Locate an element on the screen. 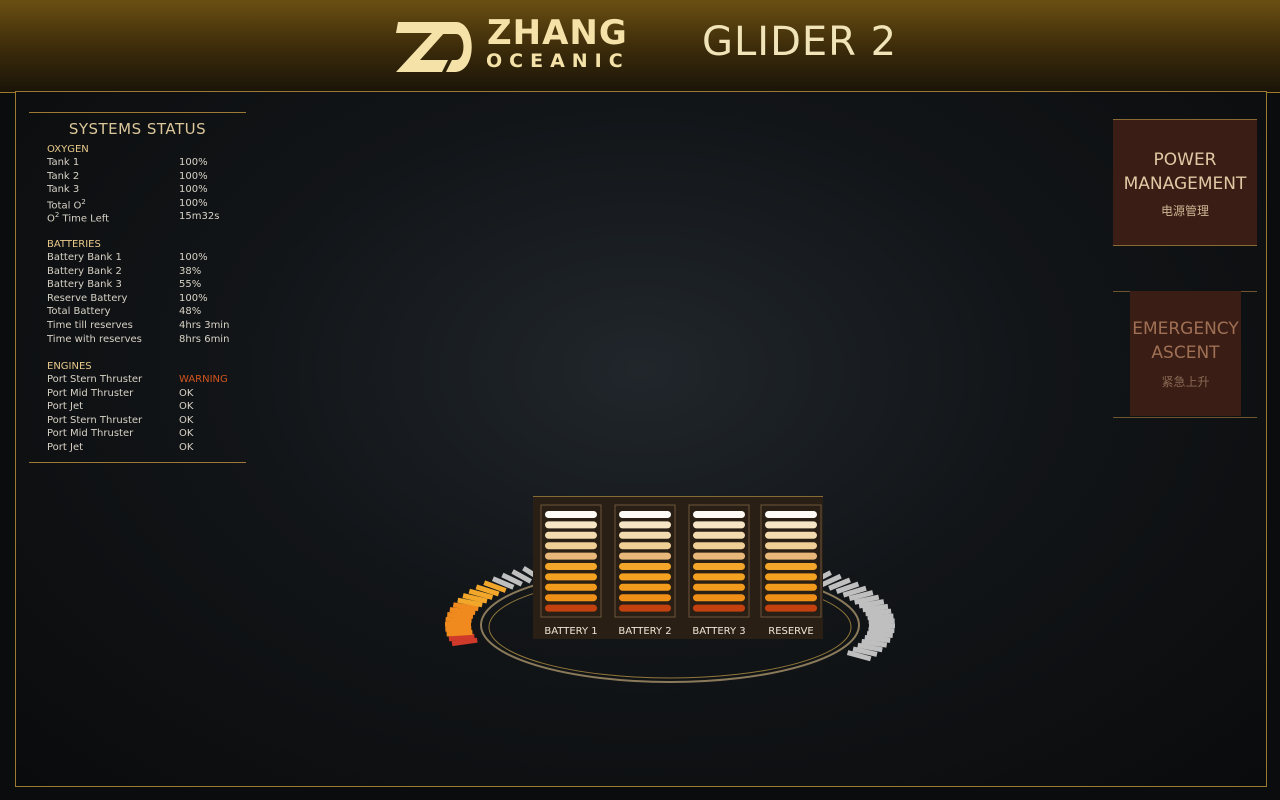 The width and height of the screenshot is (1280, 800). power-management-button: POWER MANAGEMENT 电源管理 is located at coordinates (1185, 182).